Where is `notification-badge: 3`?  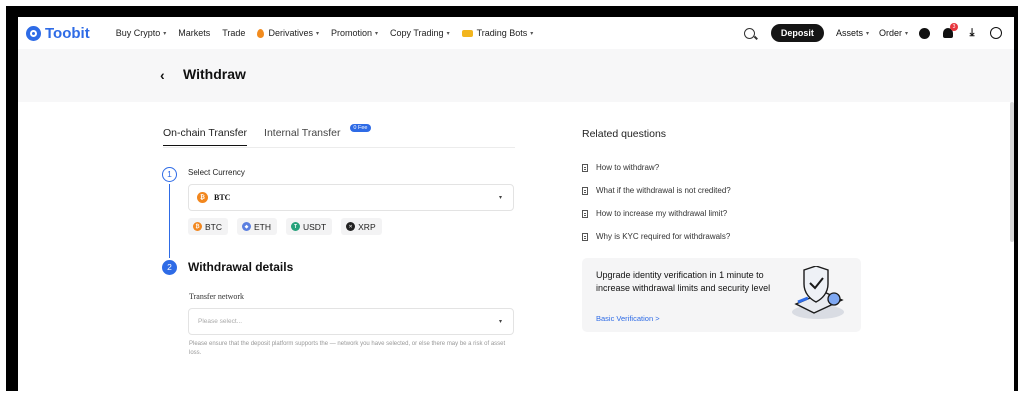
notification-badge: 3 is located at coordinates (954, 27).